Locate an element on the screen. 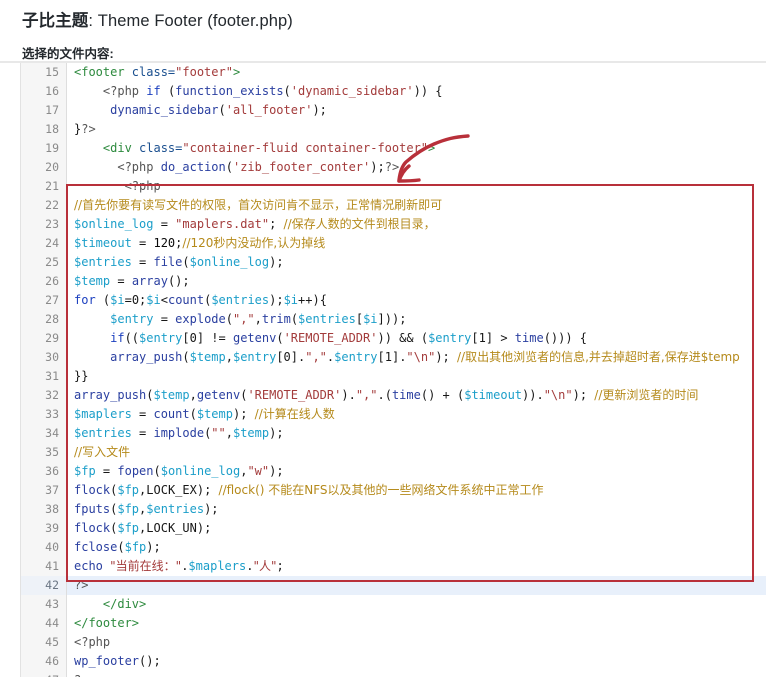 This screenshot has height=677, width=766. token-pln: .( is located at coordinates (384, 395).